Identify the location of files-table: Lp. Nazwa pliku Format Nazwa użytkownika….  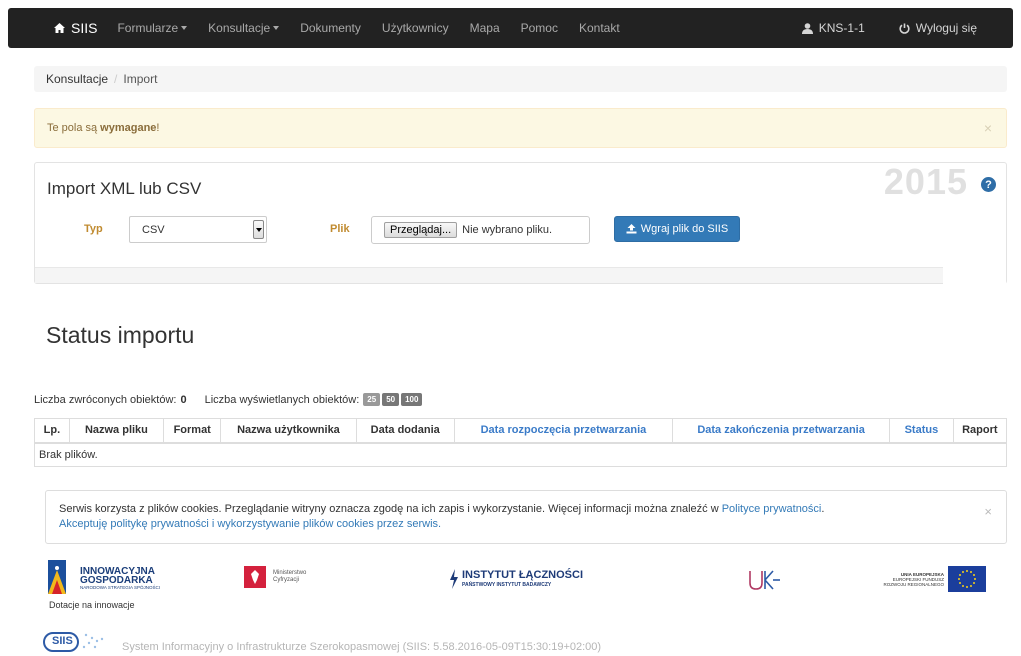
(521, 442).